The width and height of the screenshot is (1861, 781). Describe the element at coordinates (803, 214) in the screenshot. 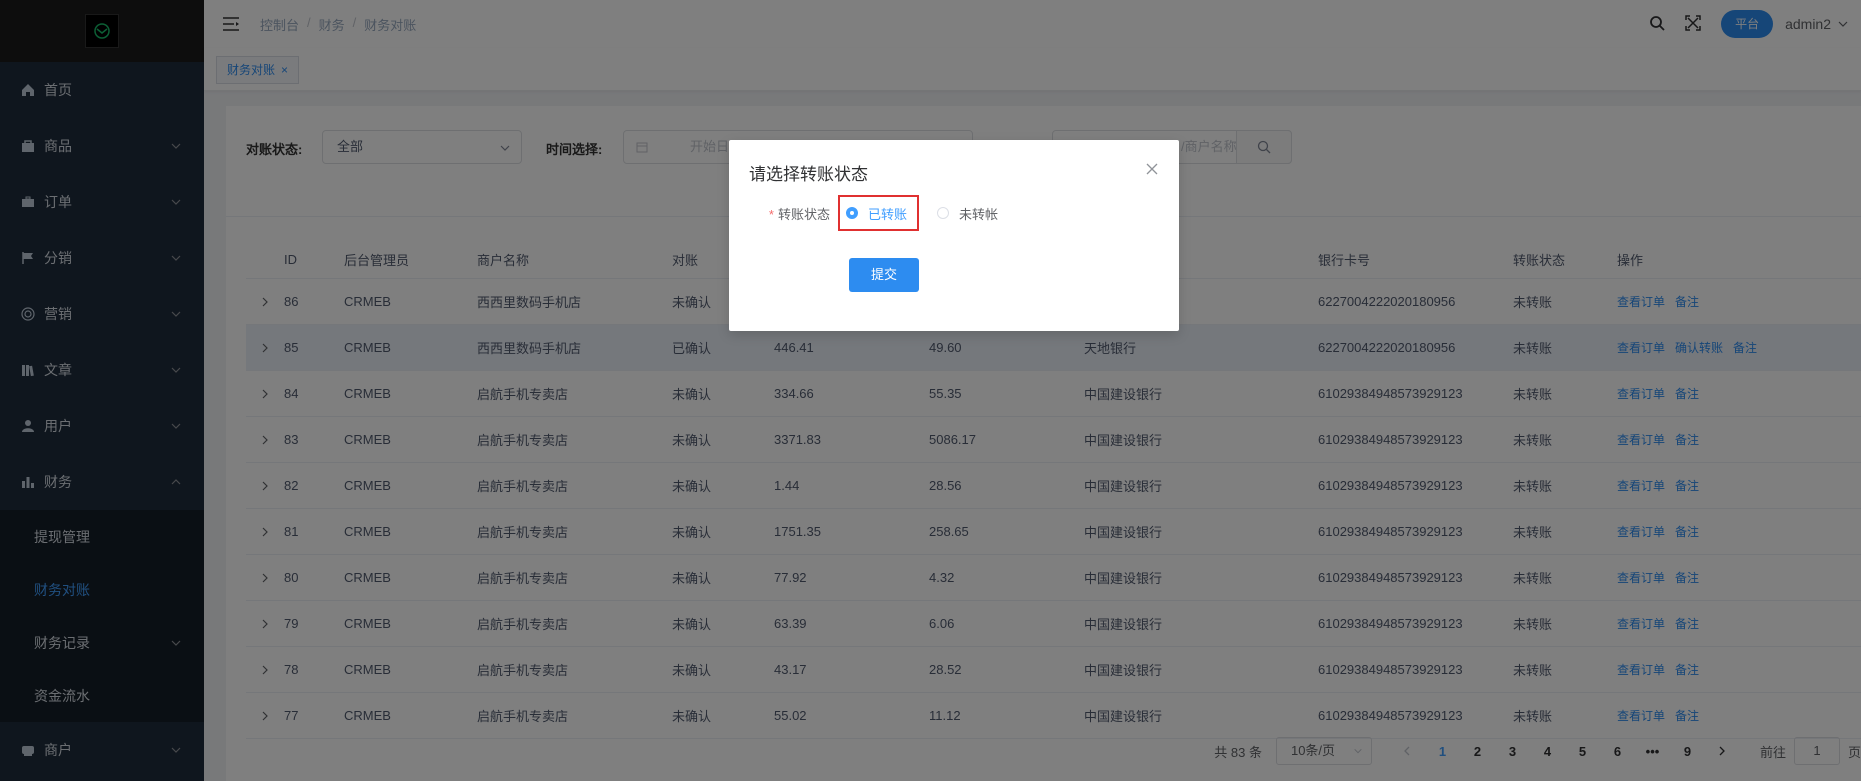

I see `field-label: 转账状态` at that location.